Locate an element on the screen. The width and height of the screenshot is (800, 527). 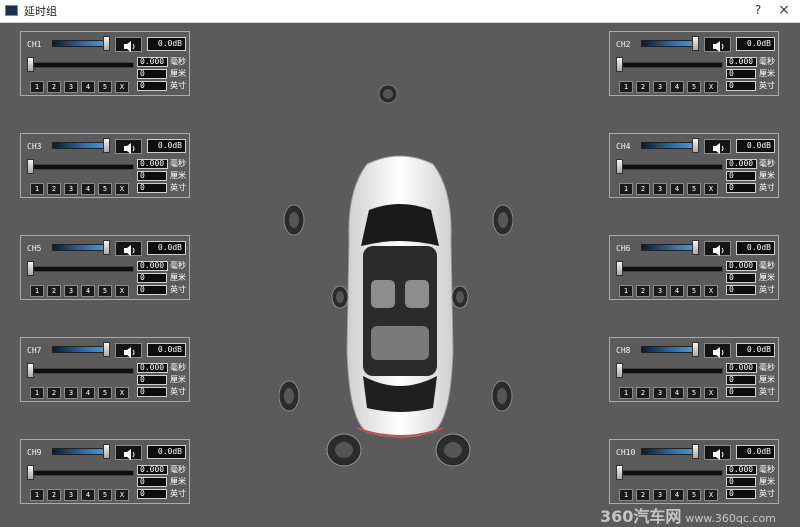
help-button: ? is located at coordinates (758, 10).